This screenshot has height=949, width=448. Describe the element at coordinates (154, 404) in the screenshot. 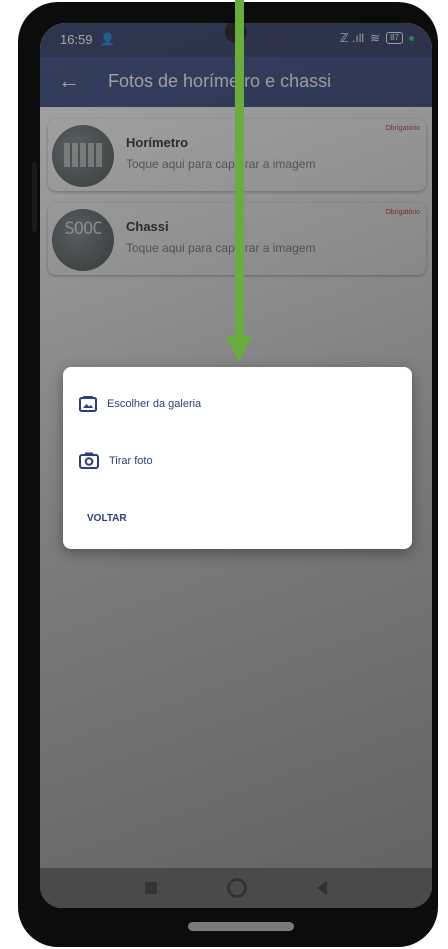

I see `gallery-label: Escolher da galeria` at that location.